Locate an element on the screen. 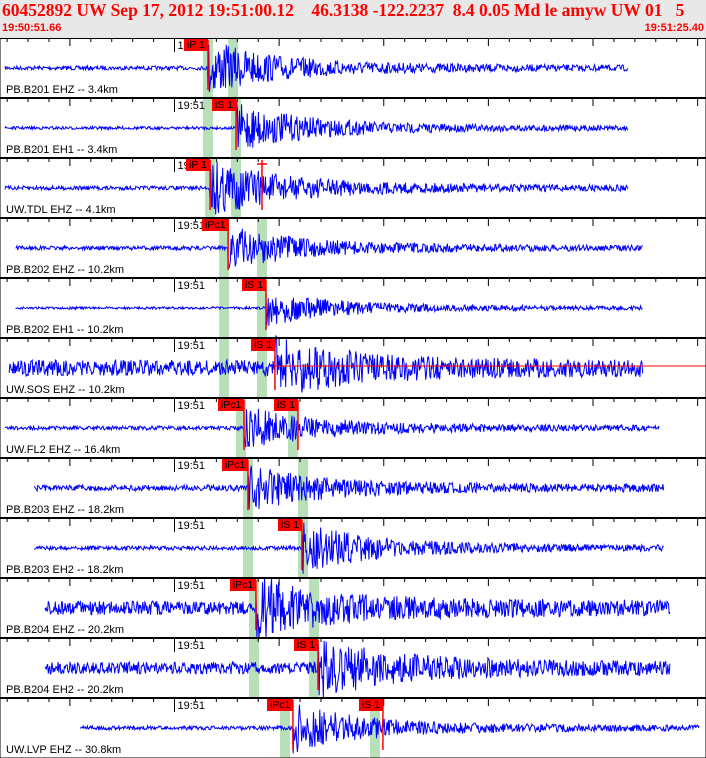  station-label: PB.B202 EH1 -- 10.2km is located at coordinates (65, 330).